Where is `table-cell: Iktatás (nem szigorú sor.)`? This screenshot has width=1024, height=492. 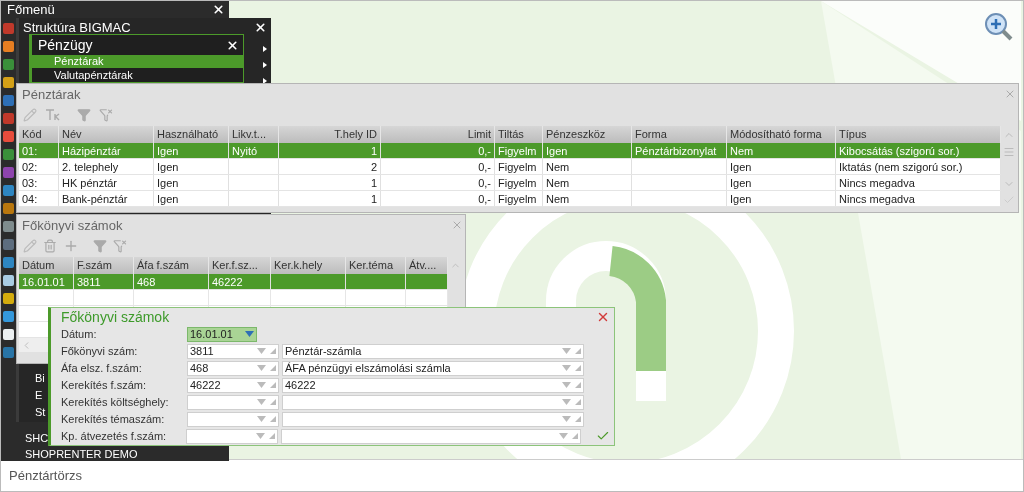
table-cell: Iktatás (nem szigorú sor.) is located at coordinates (918, 166).